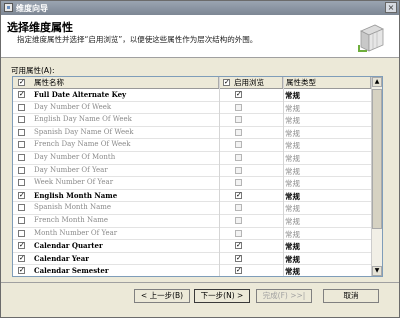 The height and width of the screenshot is (318, 400). What do you see at coordinates (192, 171) in the screenshot?
I see `attribute-row: Day Number Of Year 常规` at bounding box center [192, 171].